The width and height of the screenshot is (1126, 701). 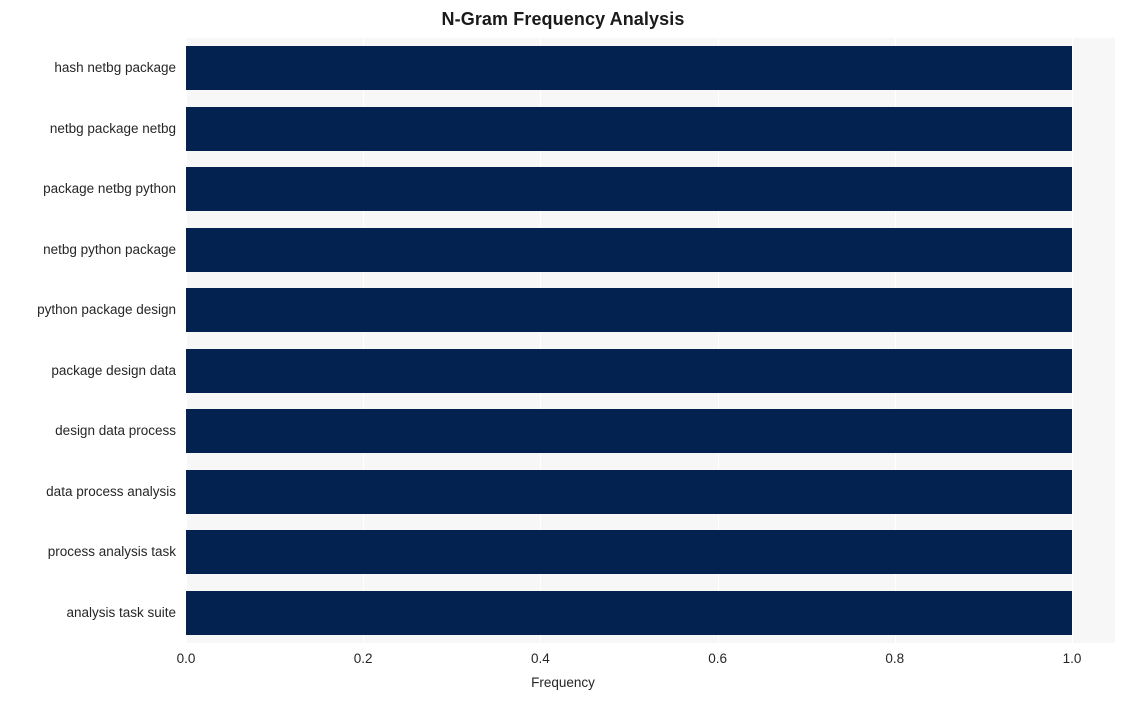 What do you see at coordinates (563, 682) in the screenshot?
I see `x-axis-label: Frequency` at bounding box center [563, 682].